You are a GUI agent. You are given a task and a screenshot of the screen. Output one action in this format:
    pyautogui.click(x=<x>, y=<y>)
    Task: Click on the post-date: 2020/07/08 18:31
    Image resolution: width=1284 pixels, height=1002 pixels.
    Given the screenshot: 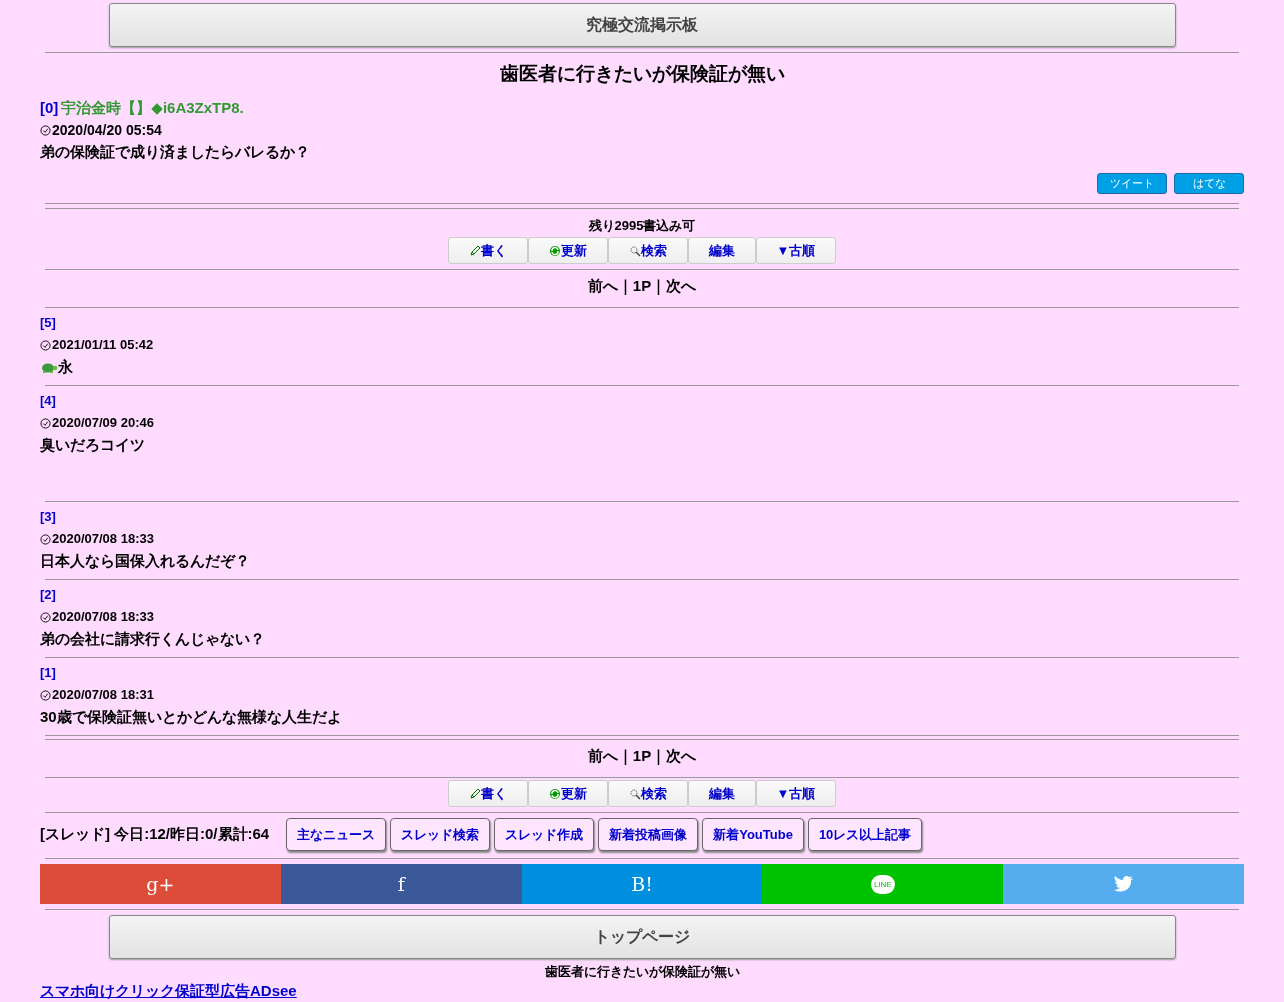 What is the action you would take?
    pyautogui.click(x=103, y=695)
    